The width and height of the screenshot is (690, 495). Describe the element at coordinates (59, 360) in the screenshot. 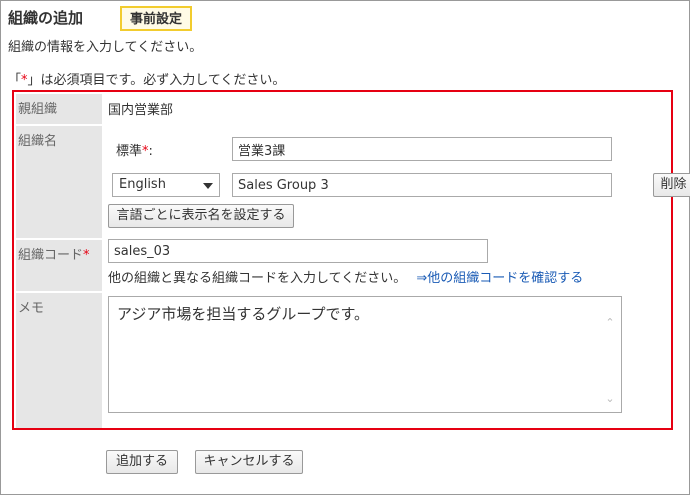

I see `memo-label: メモ` at that location.